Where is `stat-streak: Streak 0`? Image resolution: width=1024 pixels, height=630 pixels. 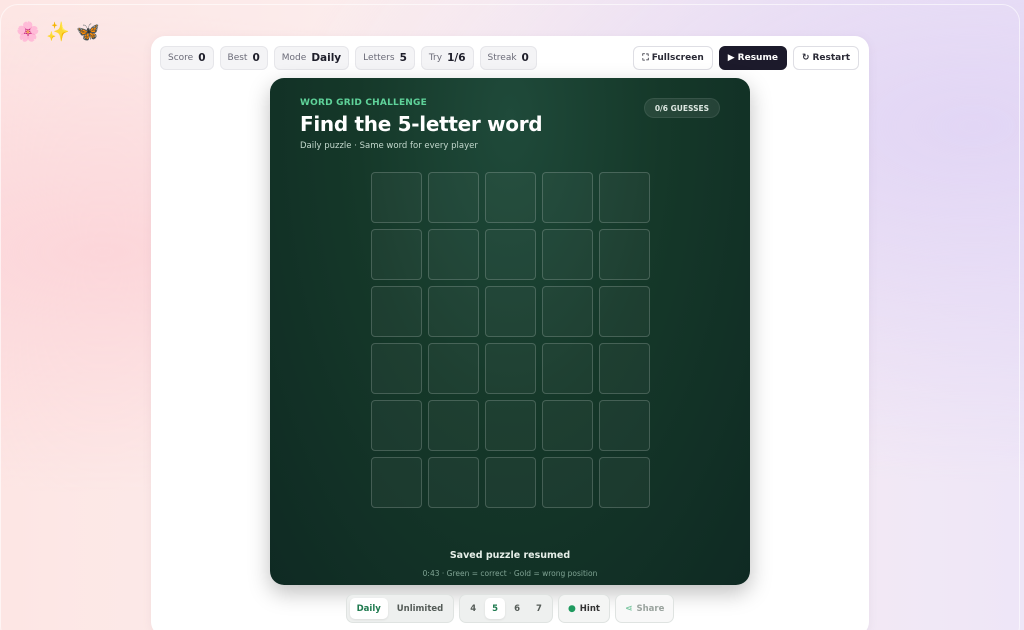 stat-streak: Streak 0 is located at coordinates (508, 58).